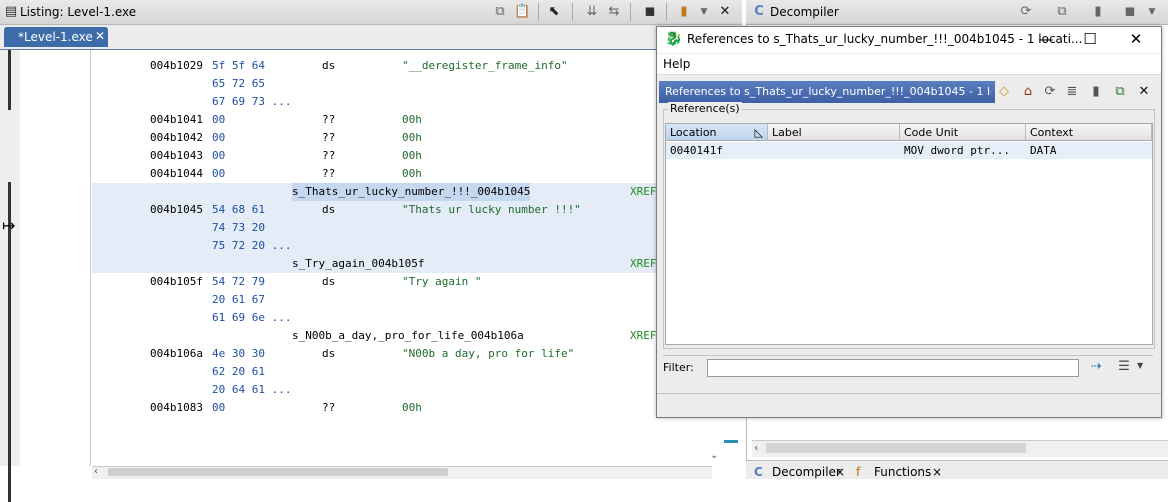  Describe the element at coordinates (491, 210) in the screenshot. I see `listing-operand: "Thats ur lucky number !!!"` at that location.